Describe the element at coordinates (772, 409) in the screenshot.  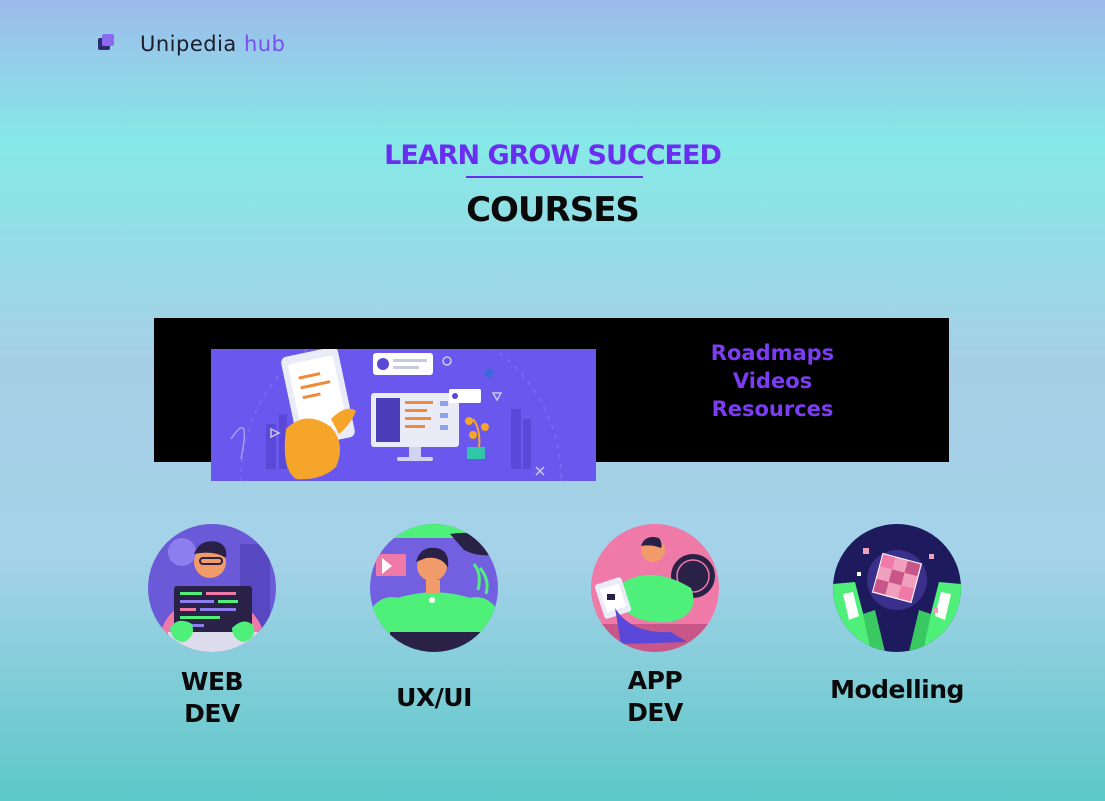
I see `resources-link: Resources` at that location.